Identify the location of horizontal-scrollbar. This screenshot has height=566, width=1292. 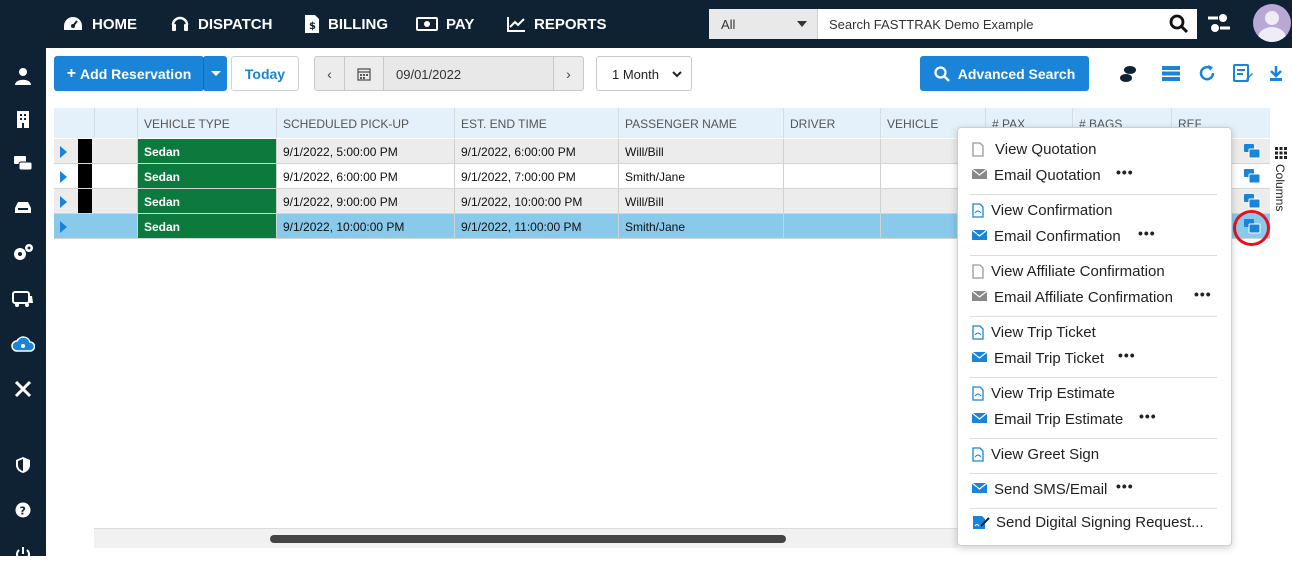
(526, 538).